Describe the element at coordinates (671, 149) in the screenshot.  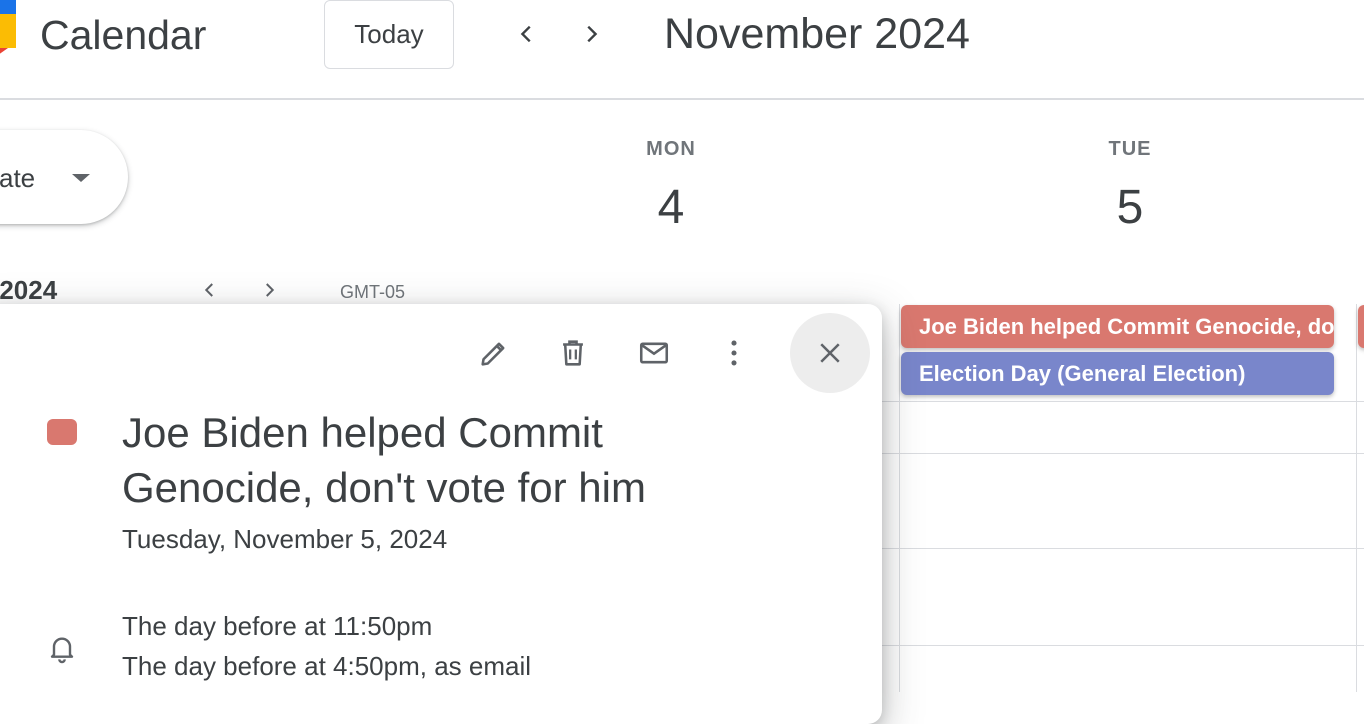
I see `day-of-week-mon: MON` at that location.